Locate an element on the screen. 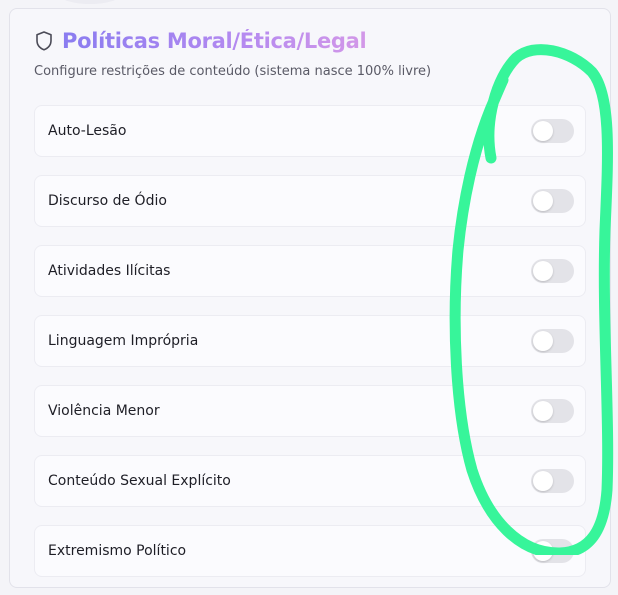 Image resolution: width=618 pixels, height=595 pixels. policy-label: Auto-Lesão is located at coordinates (87, 131).